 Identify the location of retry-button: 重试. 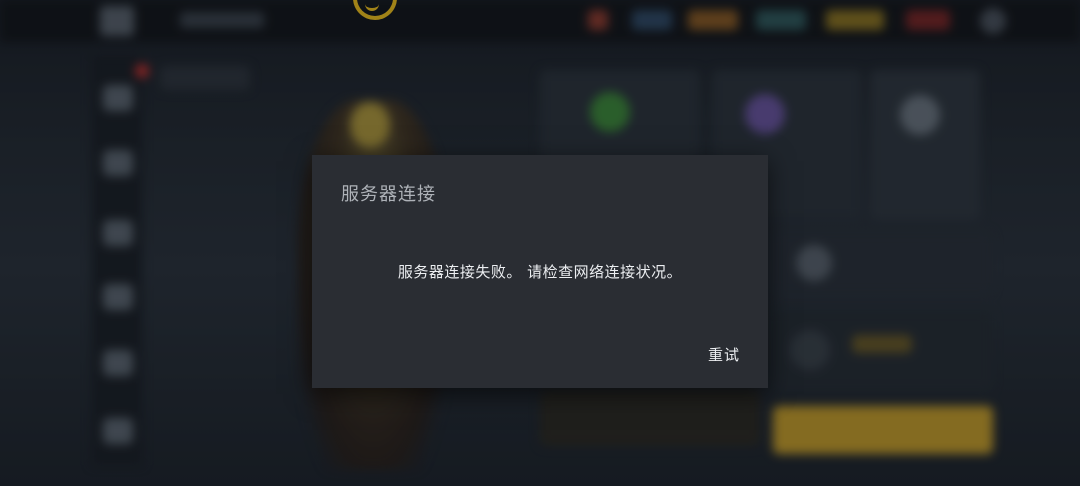
(724, 354).